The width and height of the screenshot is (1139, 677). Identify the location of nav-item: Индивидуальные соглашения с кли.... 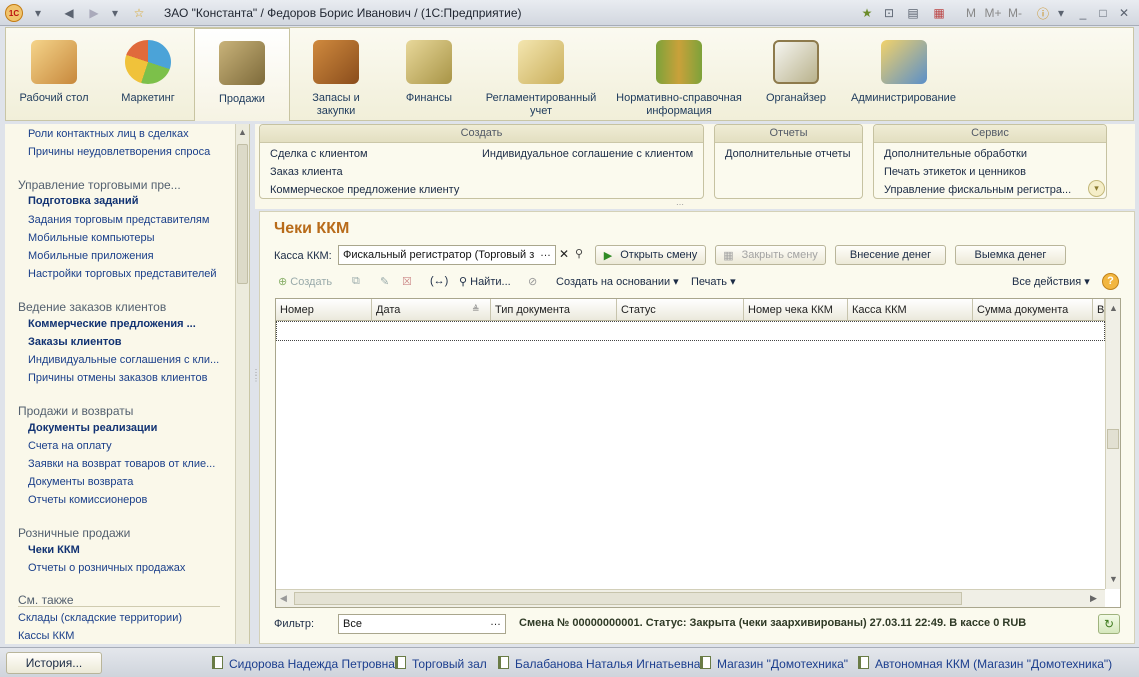
(123, 360).